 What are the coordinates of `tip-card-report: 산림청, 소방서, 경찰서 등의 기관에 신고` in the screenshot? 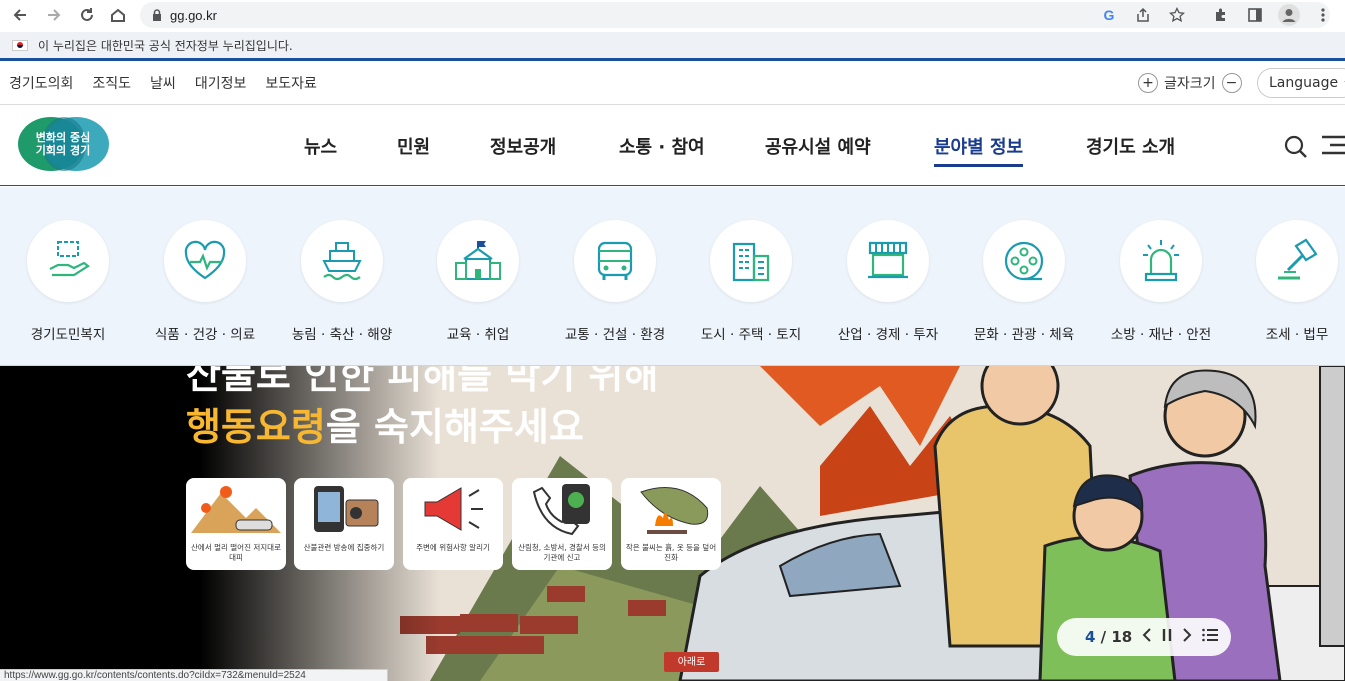 It's located at (562, 524).